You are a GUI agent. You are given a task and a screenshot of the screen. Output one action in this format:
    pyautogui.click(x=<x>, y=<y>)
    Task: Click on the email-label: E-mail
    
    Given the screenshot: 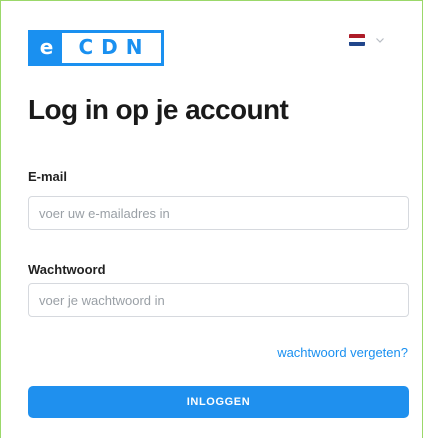 What is the action you would take?
    pyautogui.click(x=48, y=176)
    